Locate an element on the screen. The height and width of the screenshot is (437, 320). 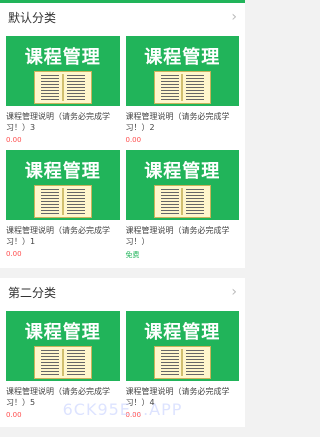
course-card: 课程管理 课程管理说明（请务必完成学习！）4 0.00 is located at coordinates (182, 365).